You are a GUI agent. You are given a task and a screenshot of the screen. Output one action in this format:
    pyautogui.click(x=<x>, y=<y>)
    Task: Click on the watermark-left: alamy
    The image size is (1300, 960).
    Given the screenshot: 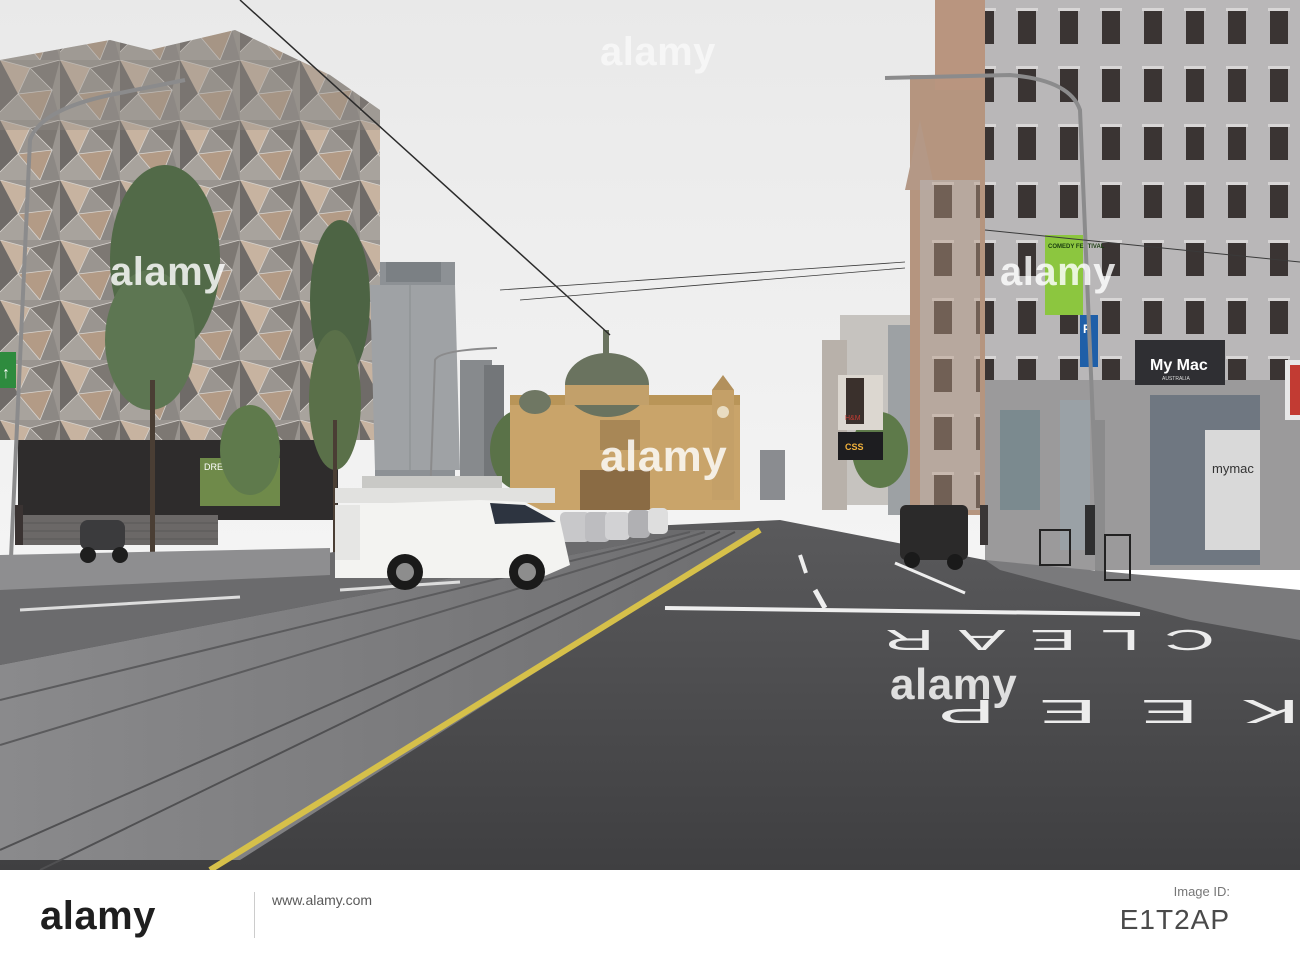 What is the action you would take?
    pyautogui.click(x=168, y=272)
    